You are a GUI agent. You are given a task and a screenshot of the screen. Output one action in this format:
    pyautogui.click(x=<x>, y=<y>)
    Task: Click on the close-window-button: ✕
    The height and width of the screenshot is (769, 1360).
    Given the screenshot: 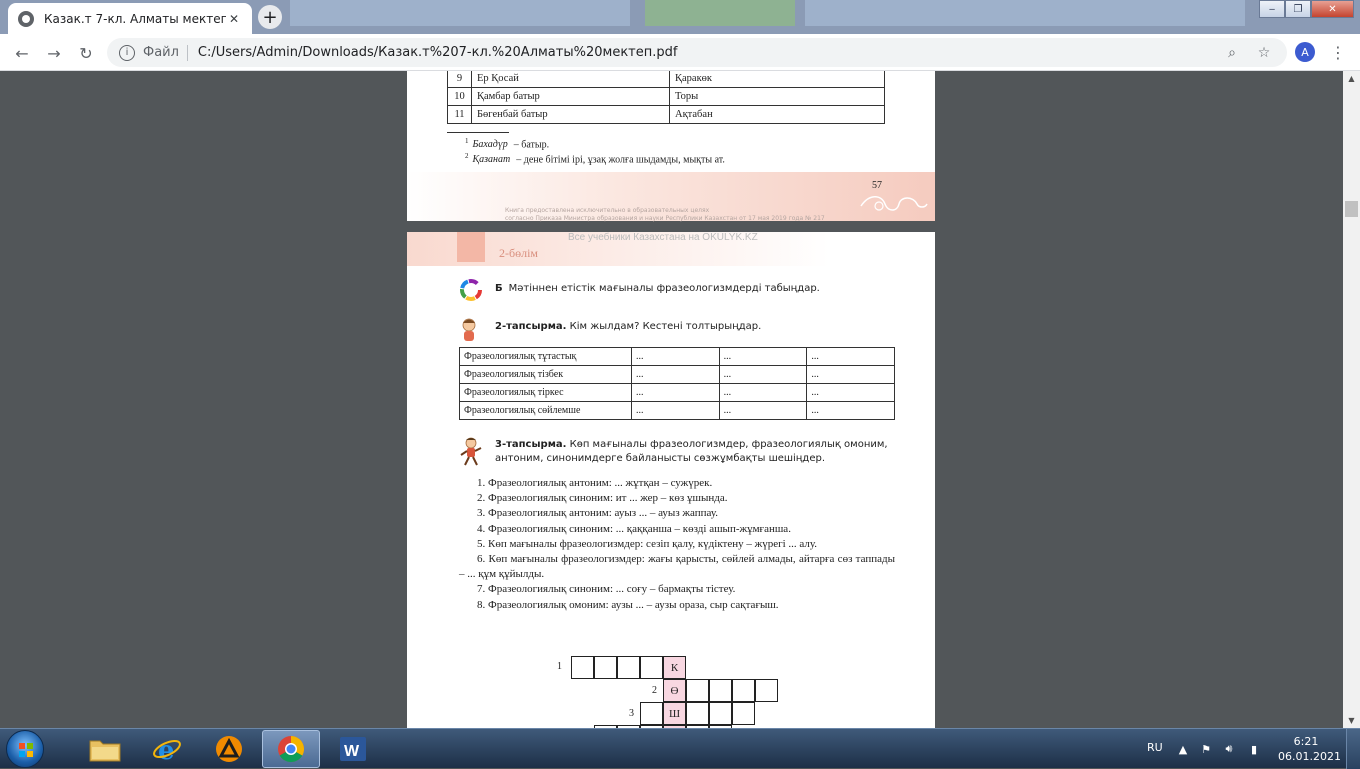 What is the action you would take?
    pyautogui.click(x=1332, y=9)
    